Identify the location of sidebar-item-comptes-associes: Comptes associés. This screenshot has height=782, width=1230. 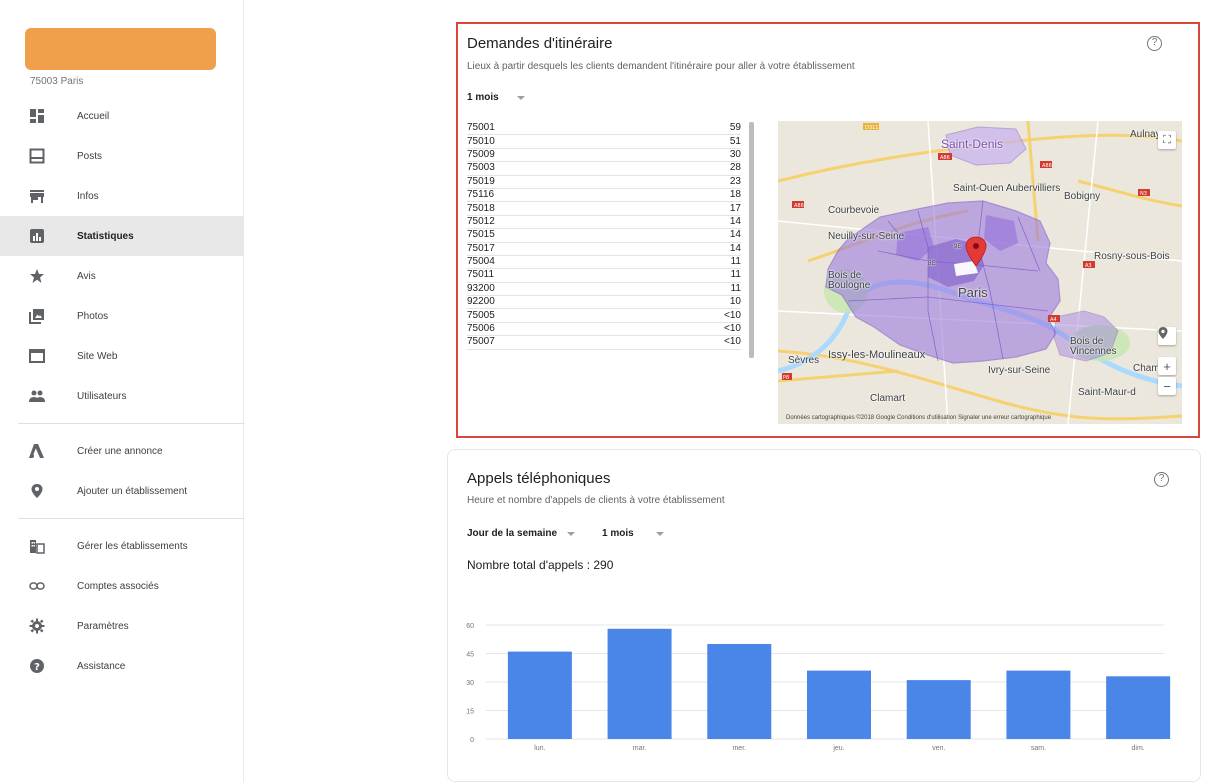
(122, 586).